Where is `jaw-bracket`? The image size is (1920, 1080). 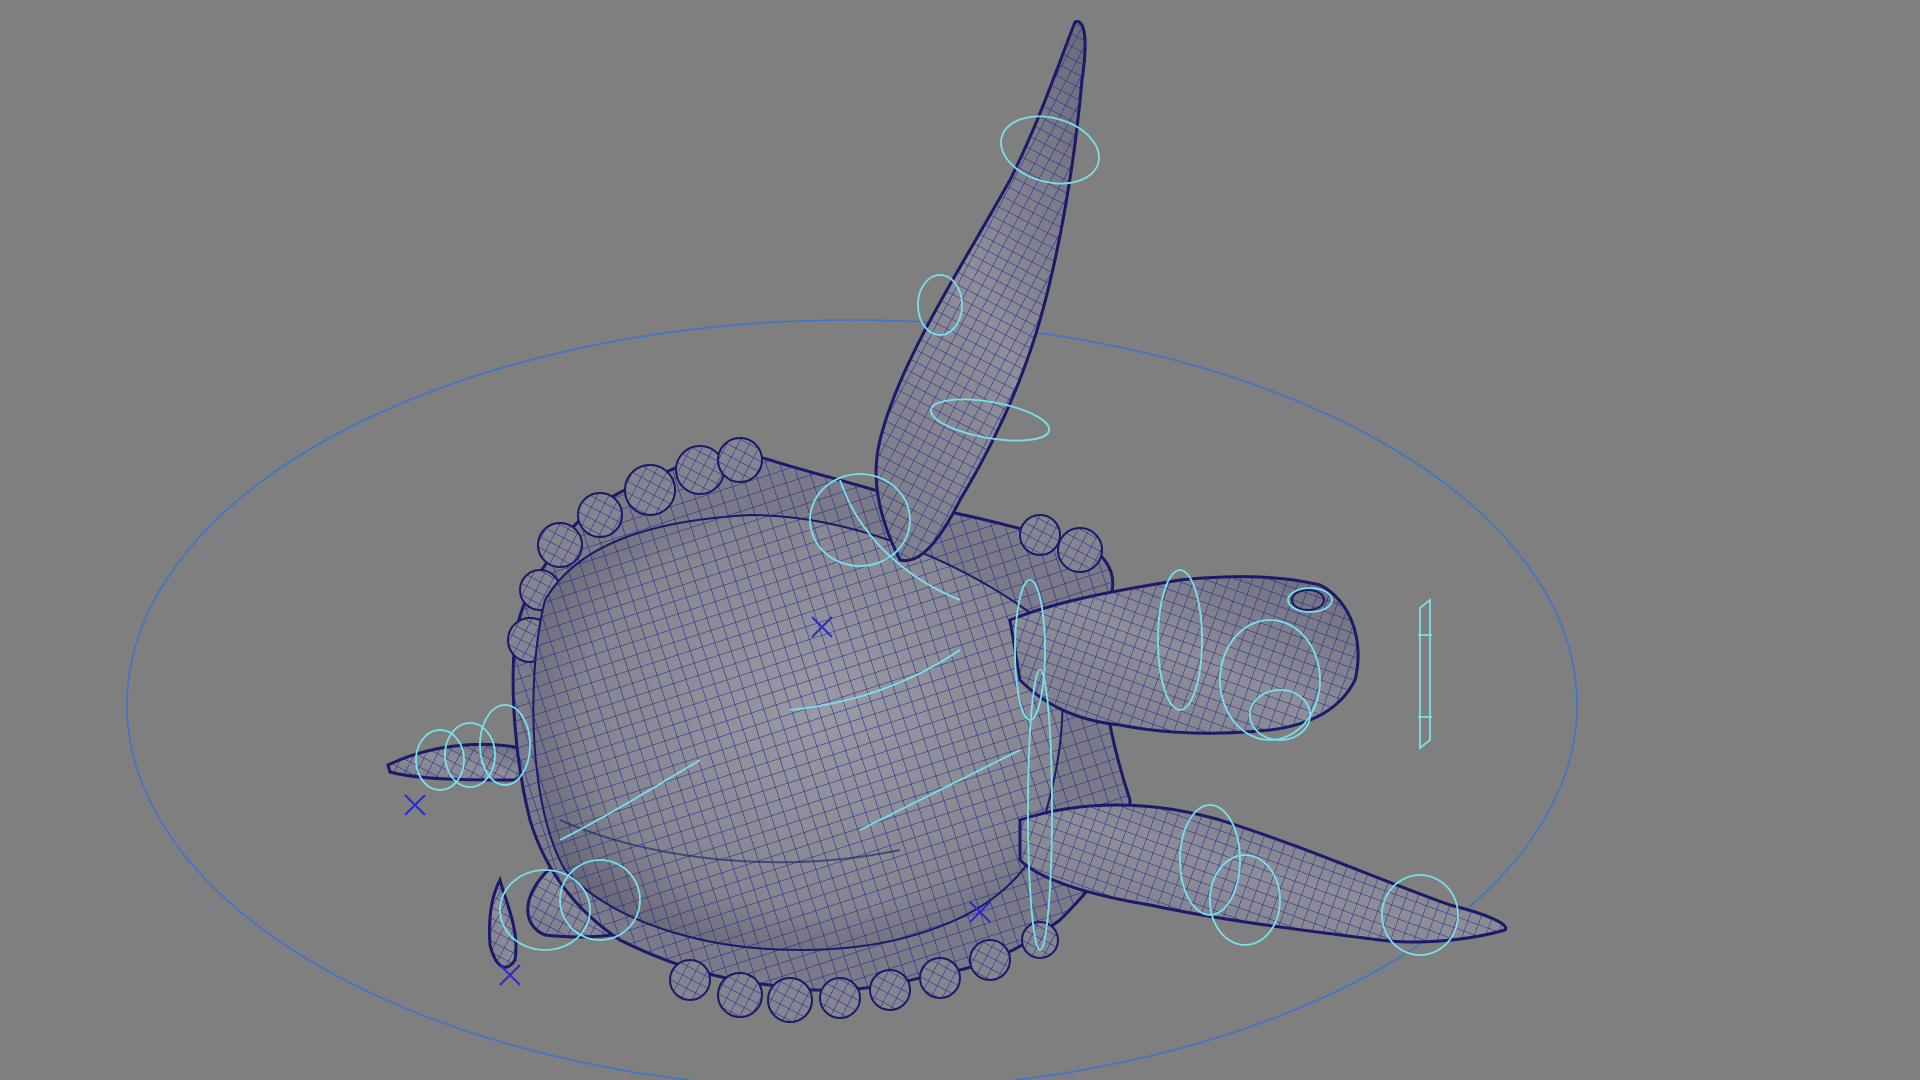 jaw-bracket is located at coordinates (1425, 674).